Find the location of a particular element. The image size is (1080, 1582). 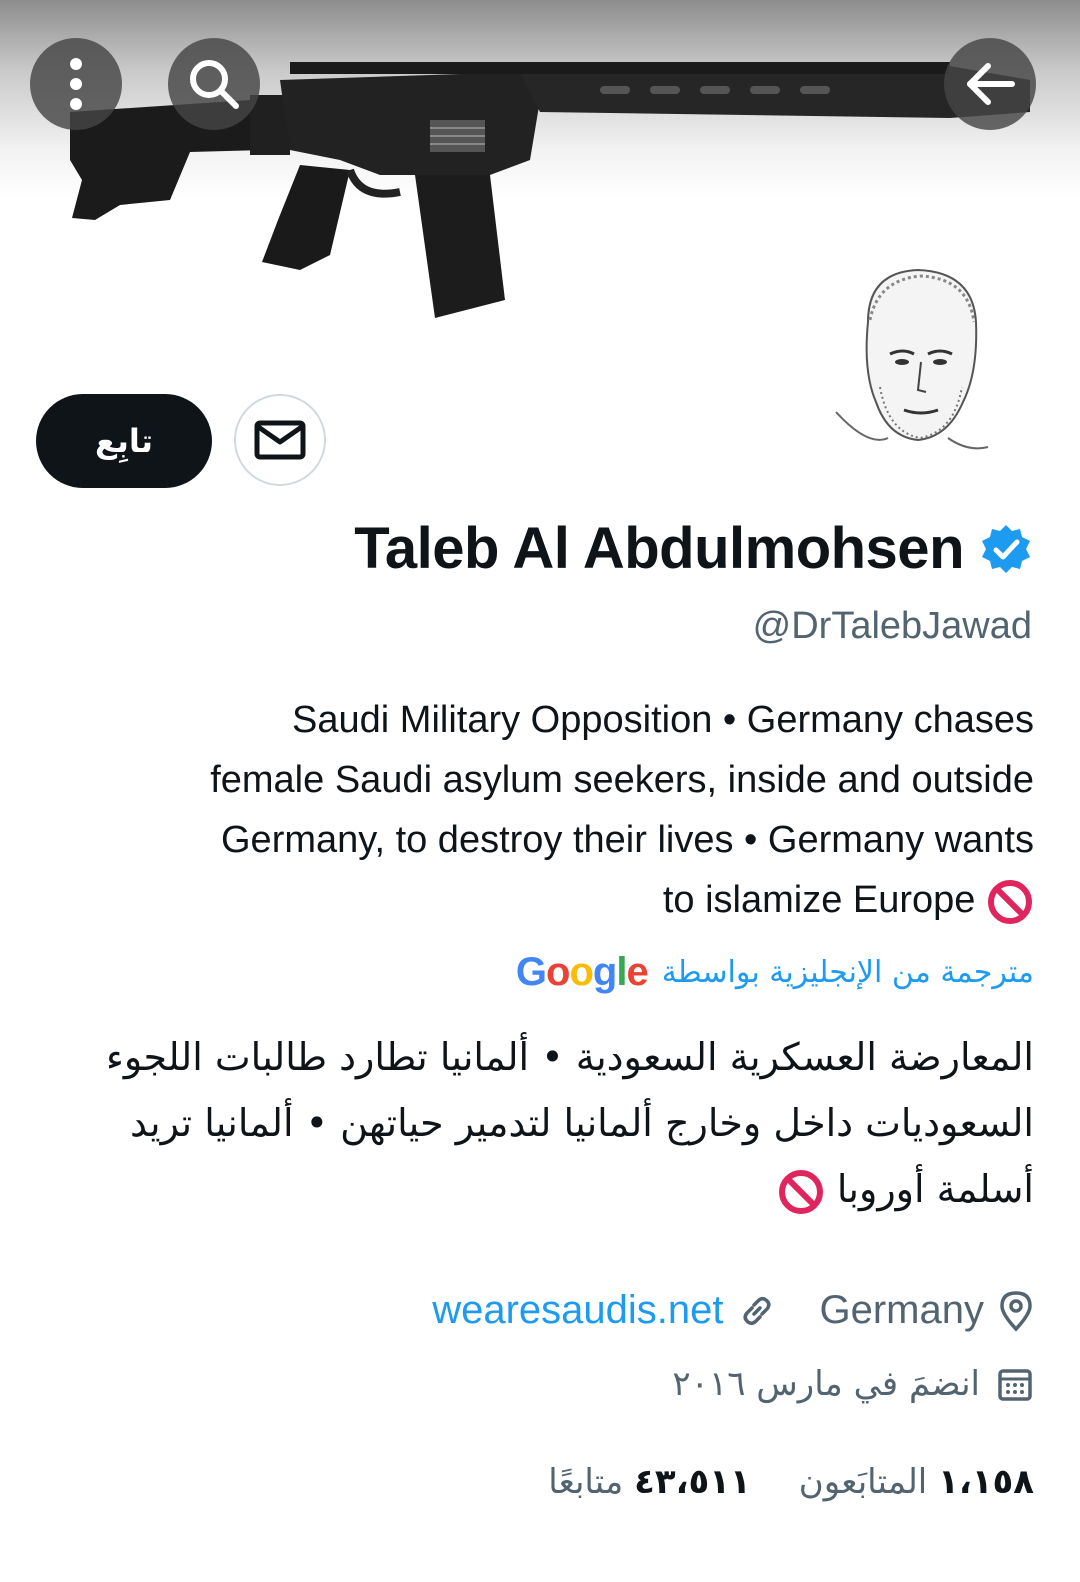

display-name-row: Taleb Al Abdulmohsen is located at coordinates (693, 548).